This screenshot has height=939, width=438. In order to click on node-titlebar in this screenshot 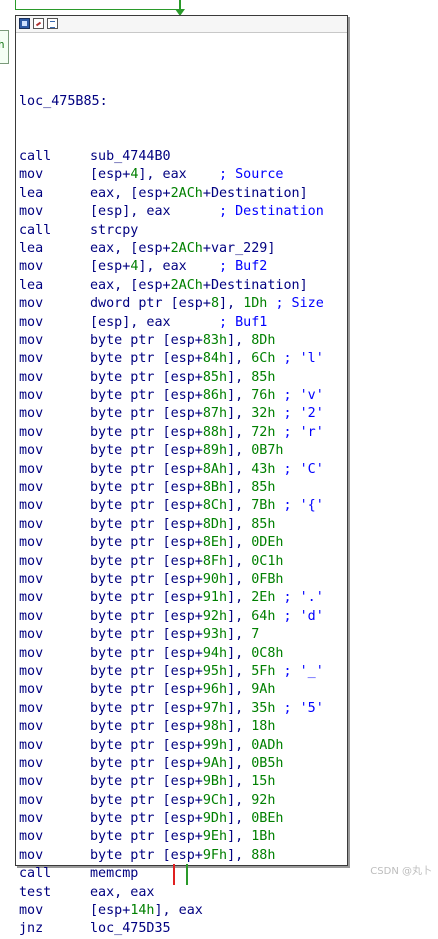, I will do `click(181, 24)`.